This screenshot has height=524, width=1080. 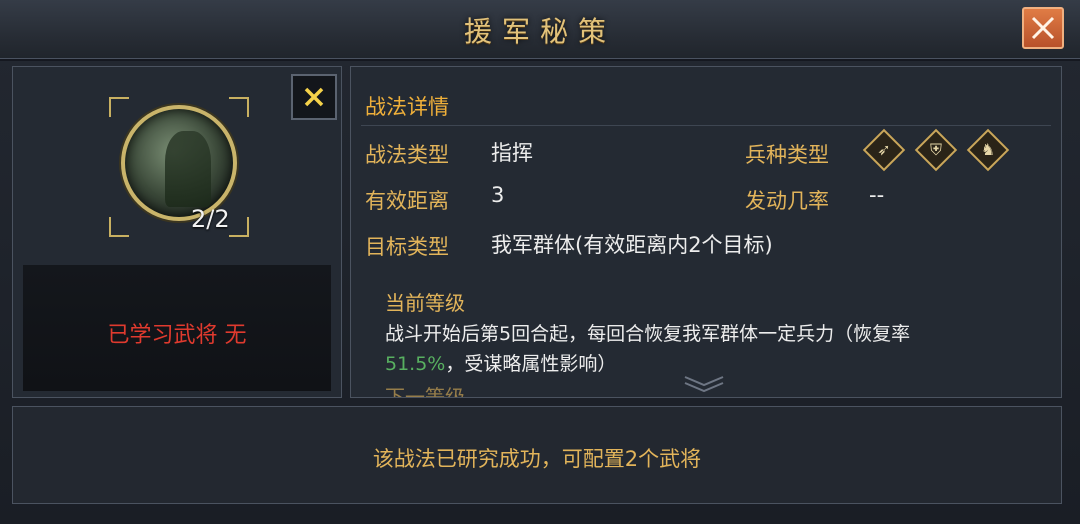 I want to click on unit-type-label: 兵种类型, so click(x=787, y=155).